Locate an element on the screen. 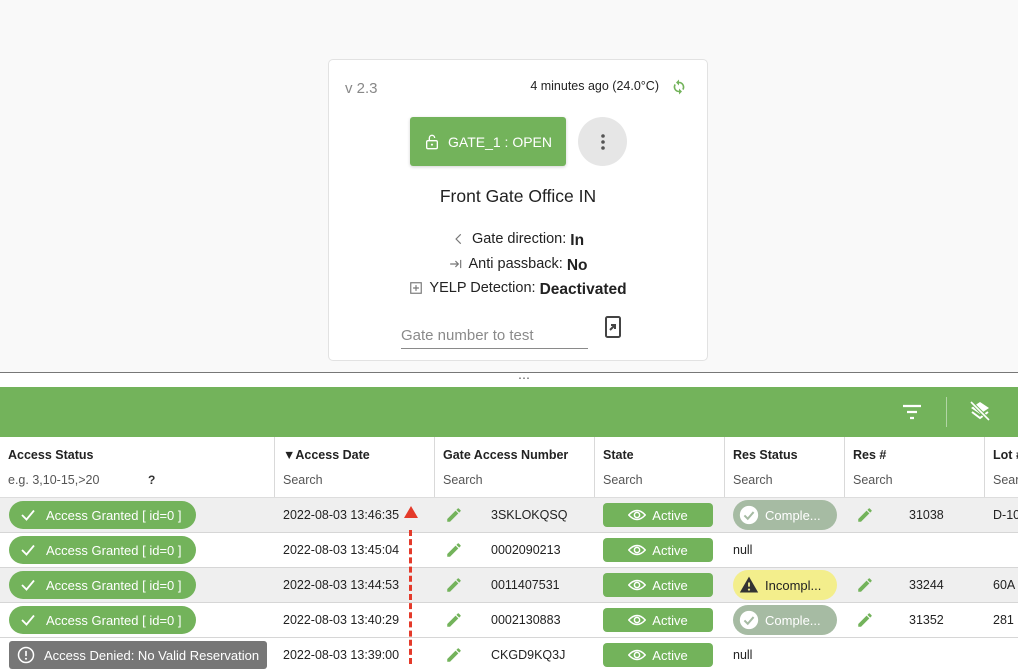 The height and width of the screenshot is (671, 1018). access-date: 2022-08-03 13:45:04 is located at coordinates (341, 550).